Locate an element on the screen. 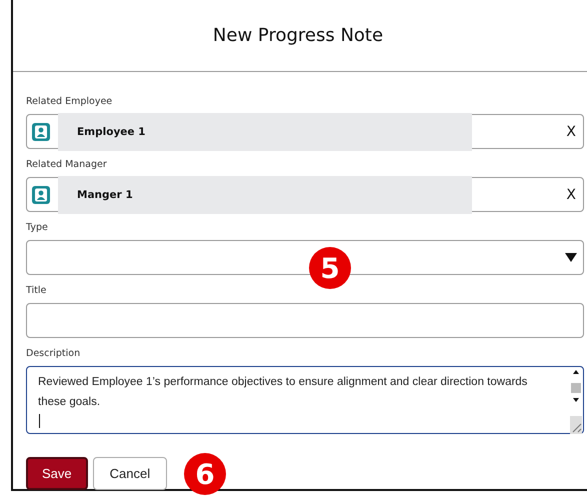 This screenshot has height=498, width=587. cancel-button: Cancel is located at coordinates (130, 473).